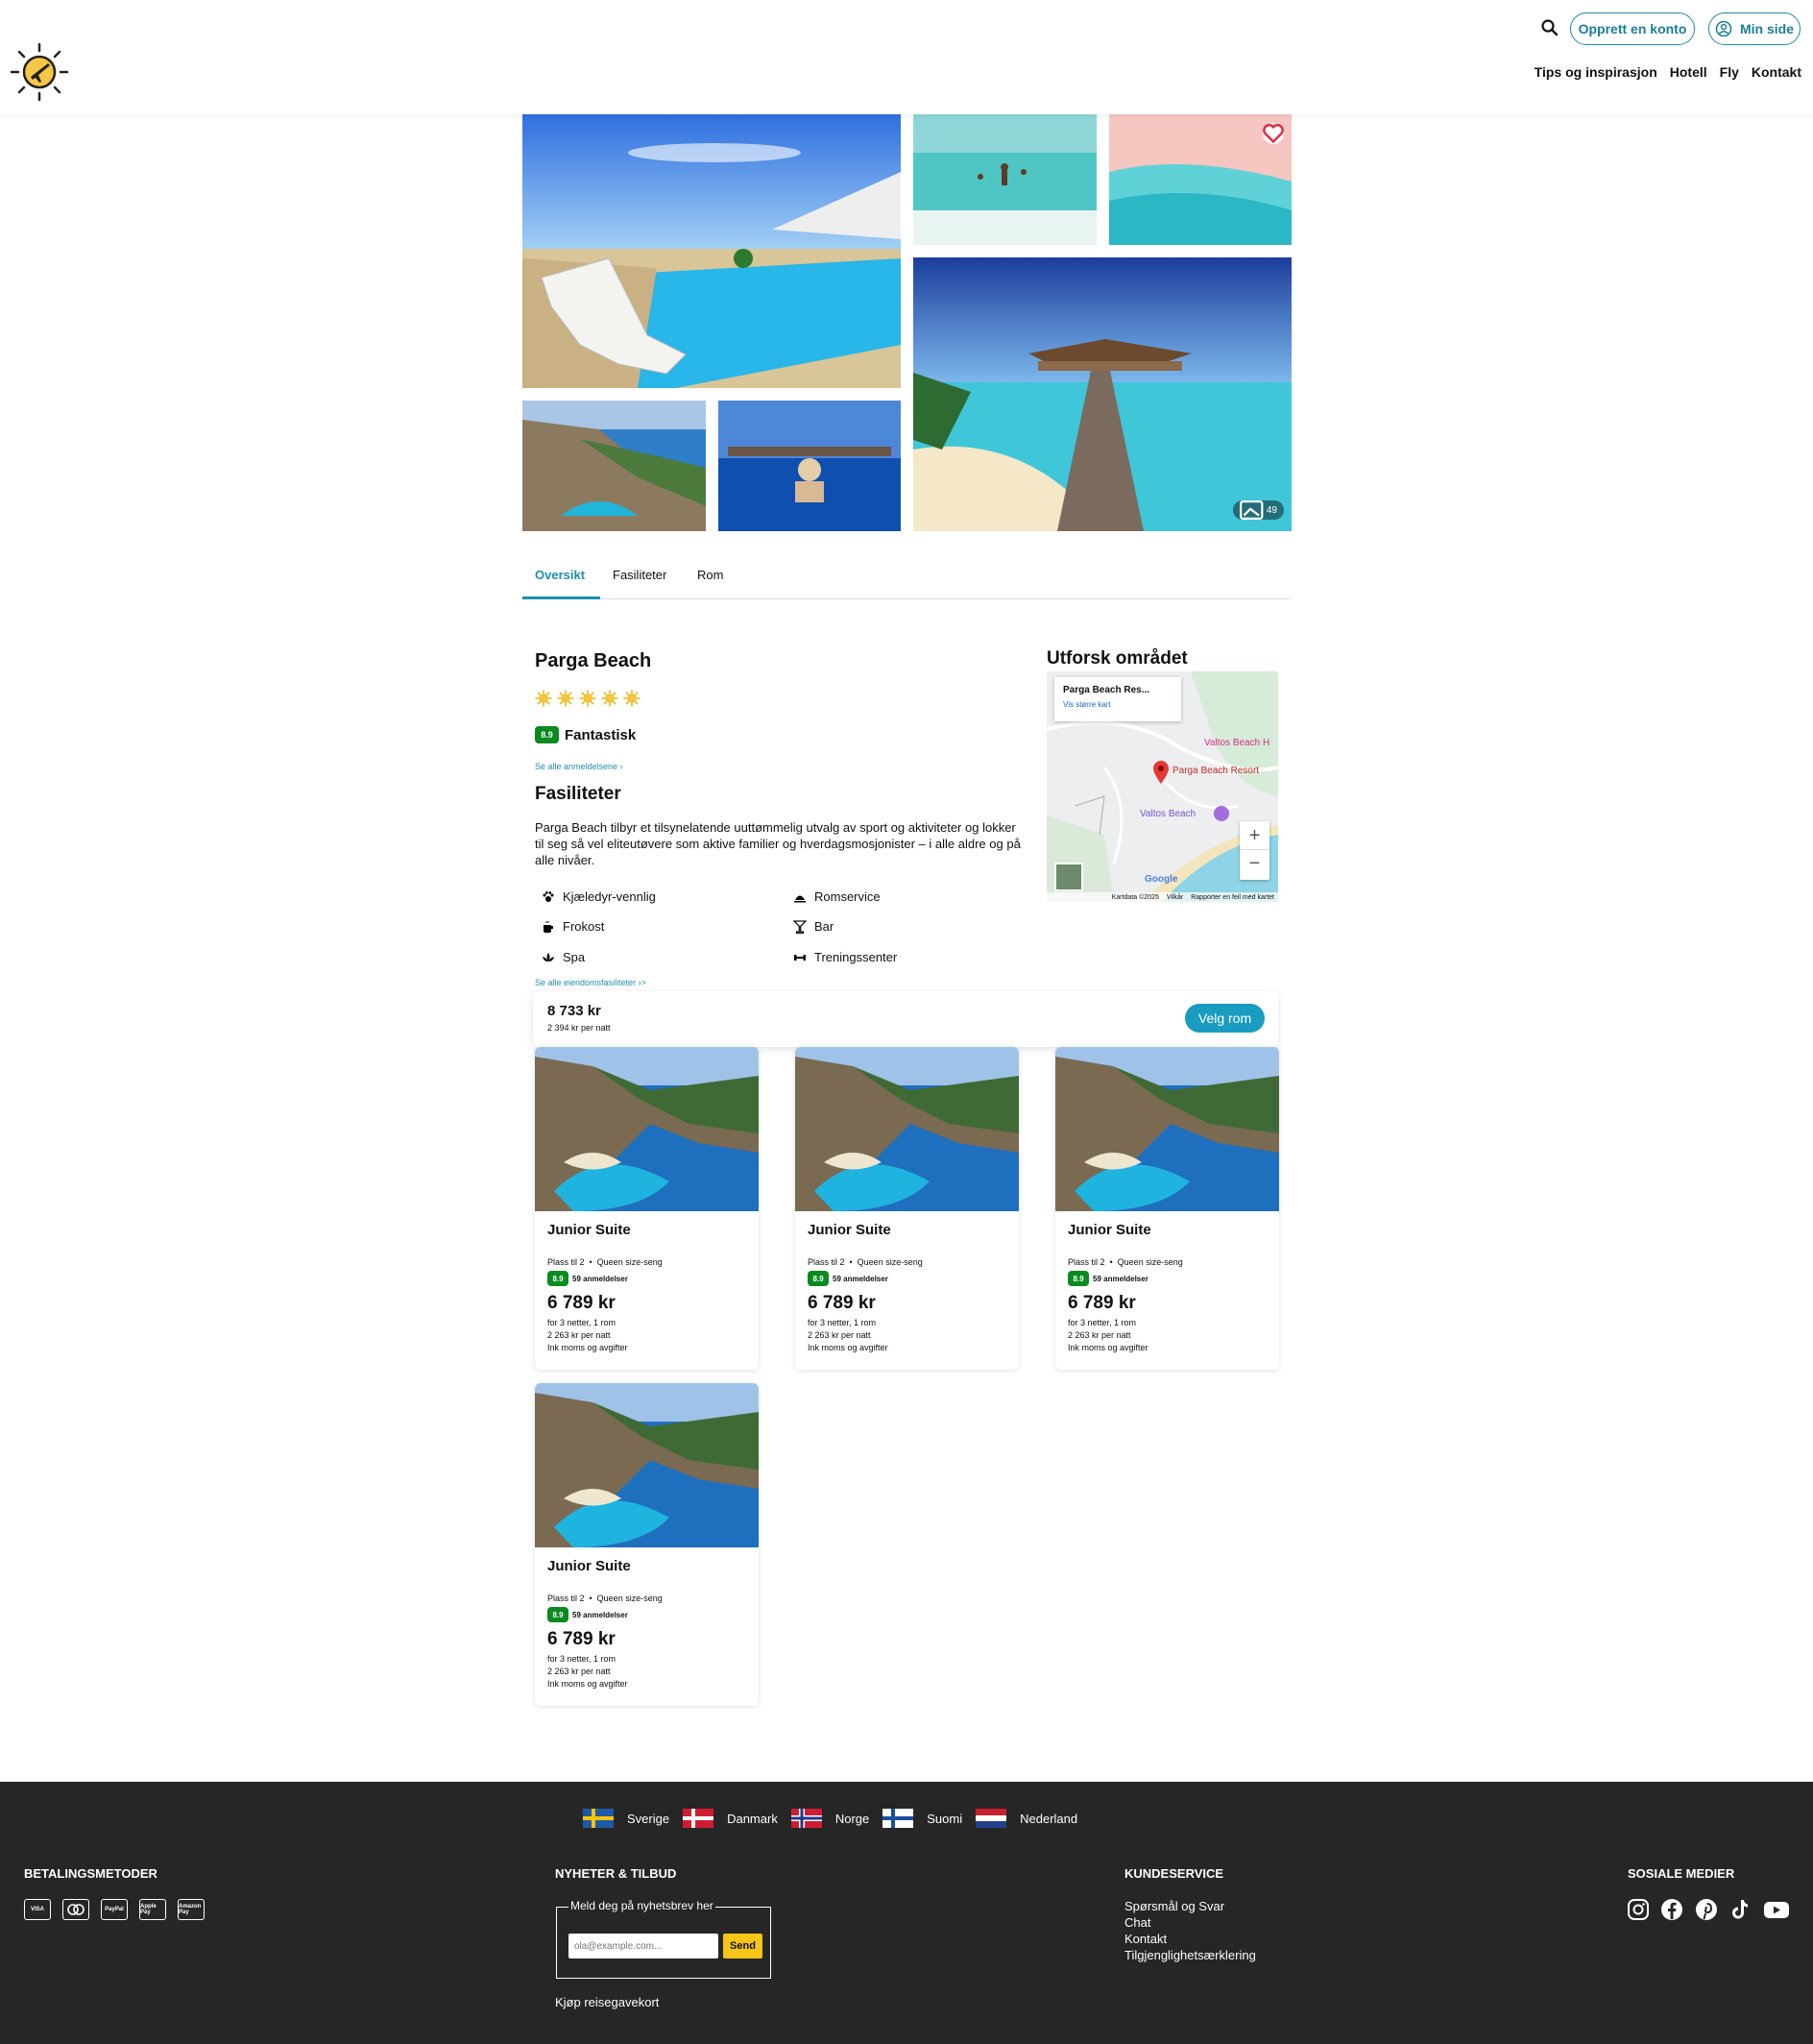  I want to click on pinterest-icon, so click(1707, 1909).